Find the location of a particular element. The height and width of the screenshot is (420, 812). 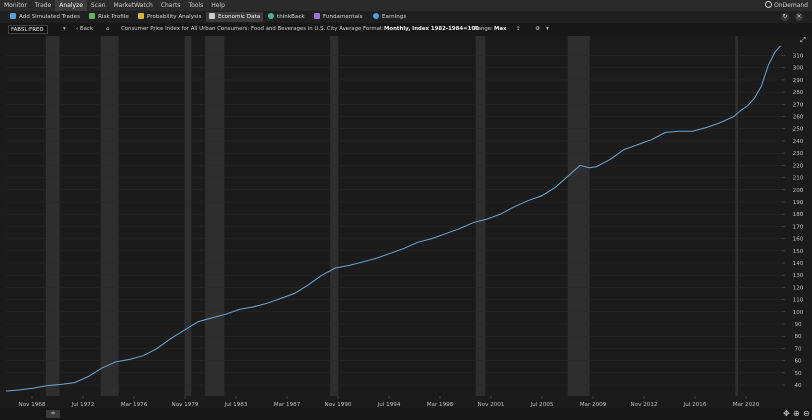

y-tick-label: 160 is located at coordinates (798, 240).